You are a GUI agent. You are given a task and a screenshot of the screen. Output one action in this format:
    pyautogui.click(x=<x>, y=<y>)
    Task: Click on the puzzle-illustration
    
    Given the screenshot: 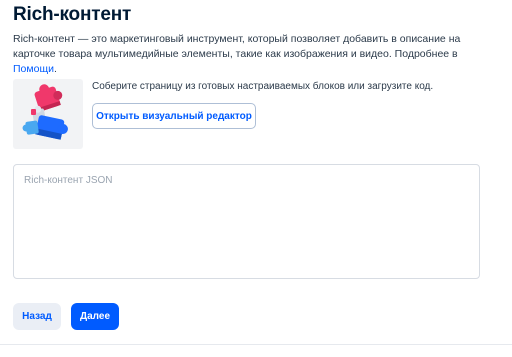 What is the action you would take?
    pyautogui.click(x=48, y=114)
    